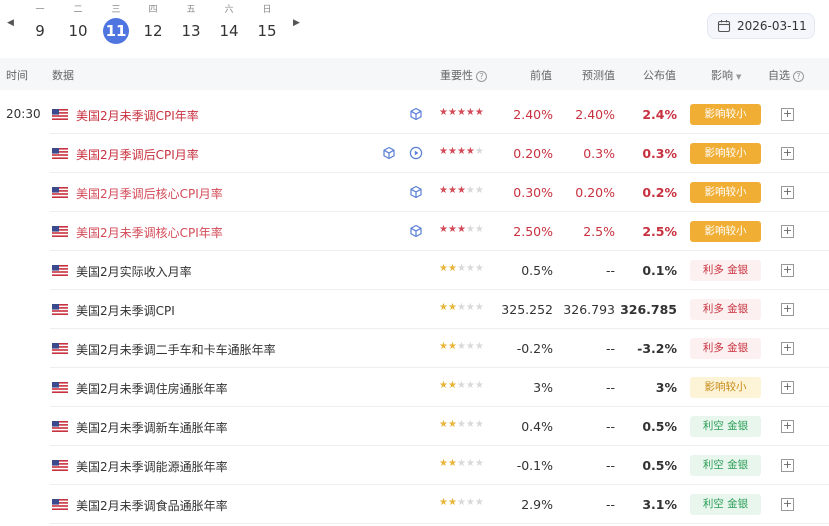 The image size is (829, 526). I want to click on day-number: 13, so click(191, 31).